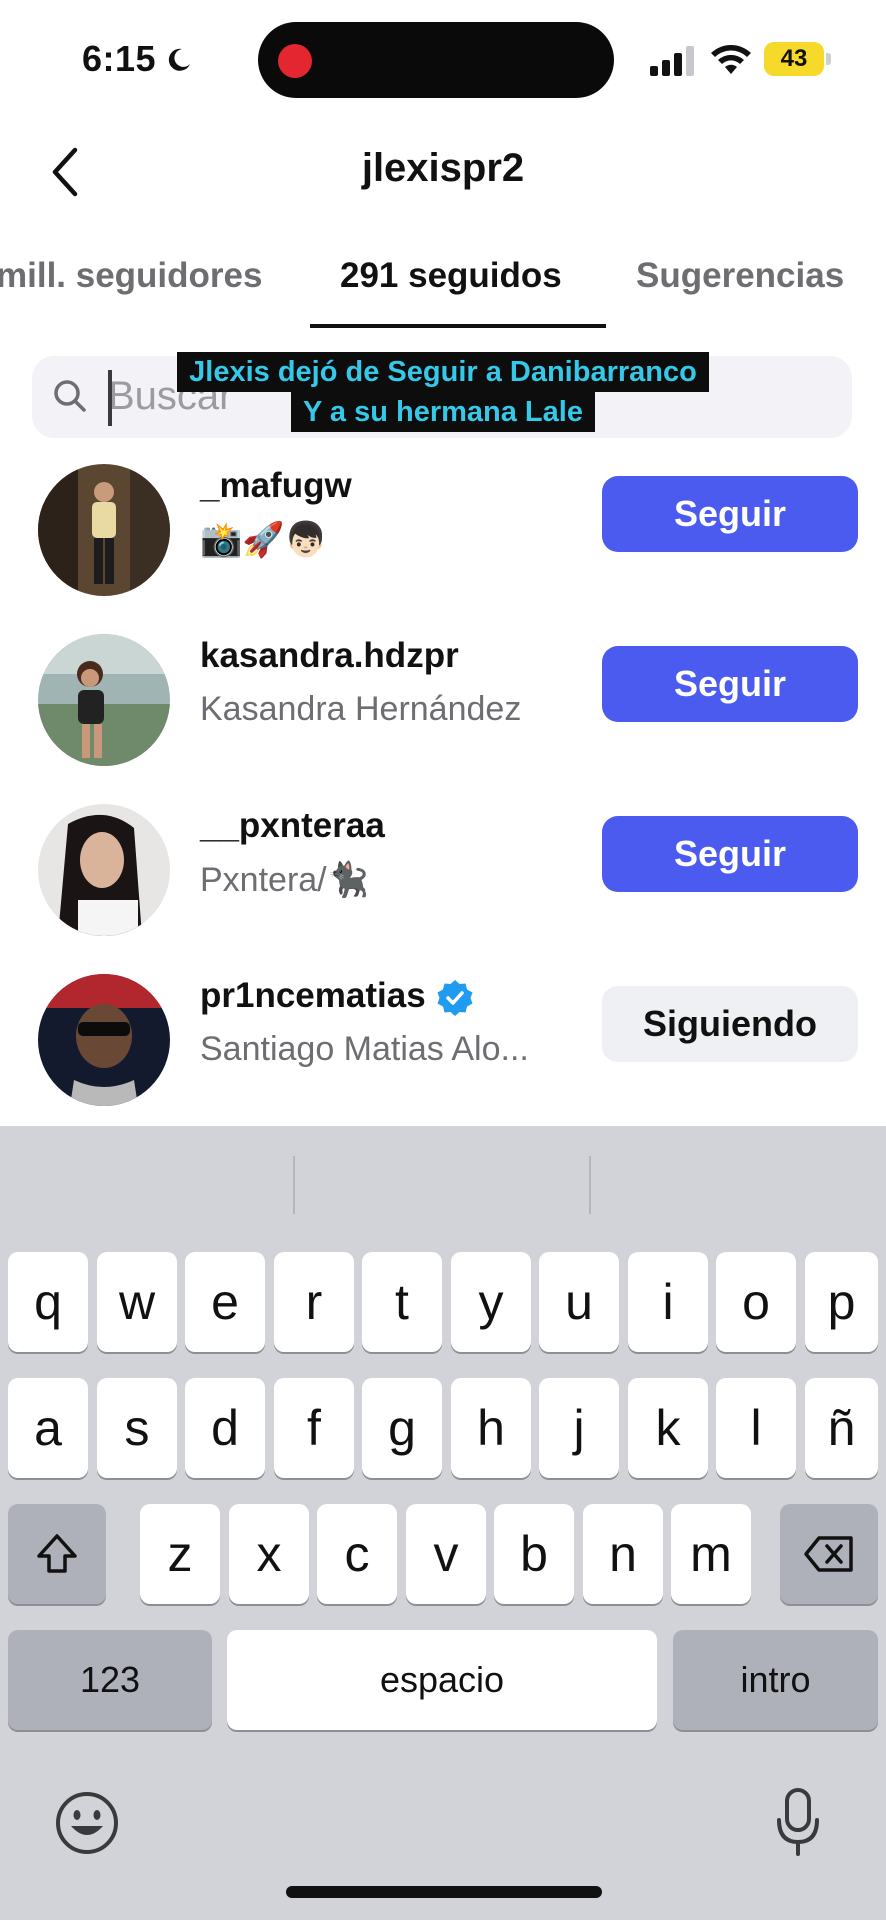 The width and height of the screenshot is (886, 1920). Describe the element at coordinates (361, 709) in the screenshot. I see `user-subtitle: Kasandra Hernández` at that location.